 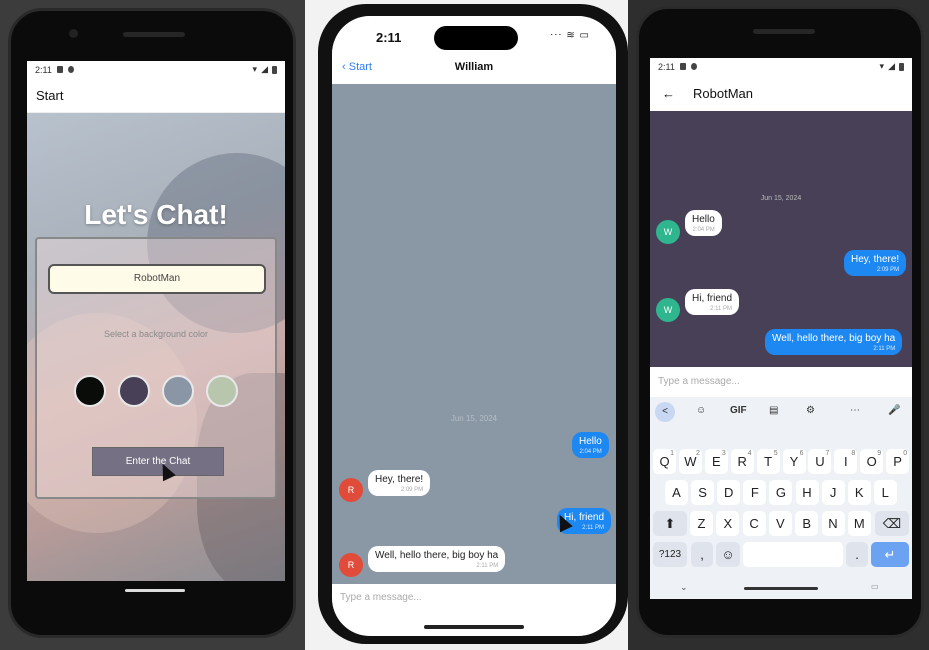 What do you see at coordinates (693, 66) in the screenshot?
I see `notification-icon` at bounding box center [693, 66].